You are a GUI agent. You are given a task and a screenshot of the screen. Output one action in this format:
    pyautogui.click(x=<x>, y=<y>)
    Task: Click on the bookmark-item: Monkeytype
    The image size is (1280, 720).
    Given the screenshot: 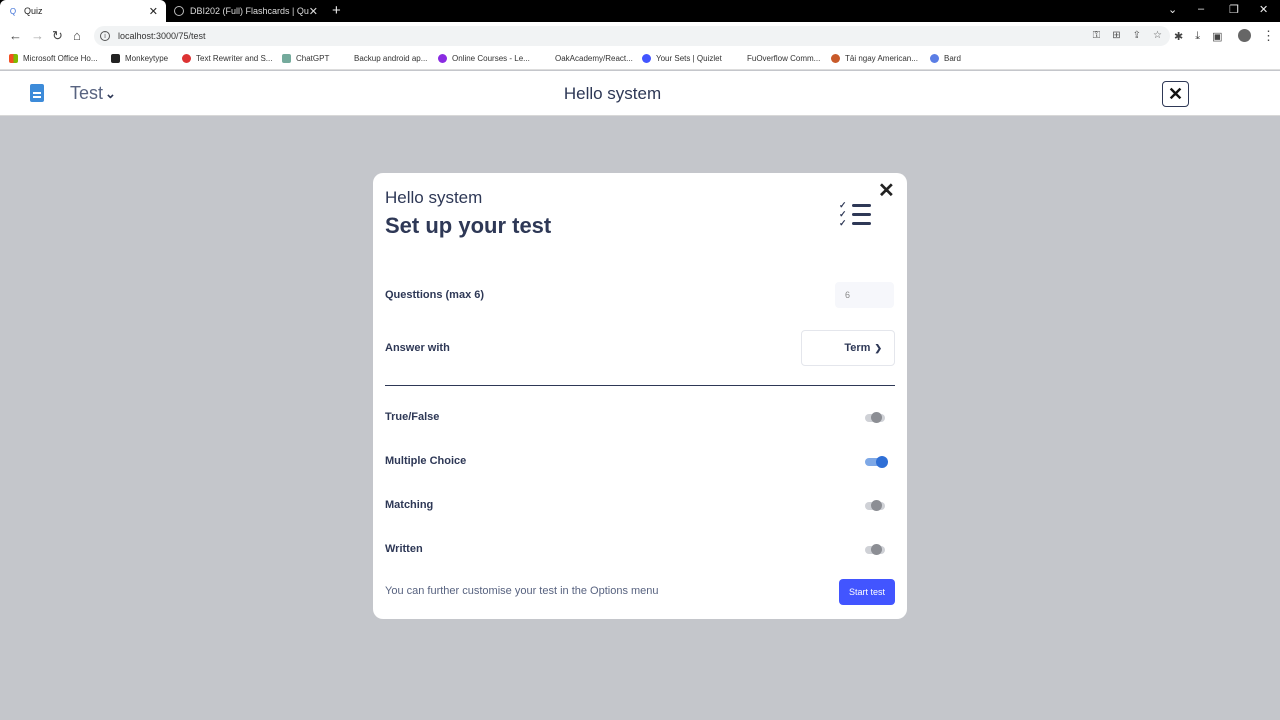 What is the action you would take?
    pyautogui.click(x=139, y=58)
    